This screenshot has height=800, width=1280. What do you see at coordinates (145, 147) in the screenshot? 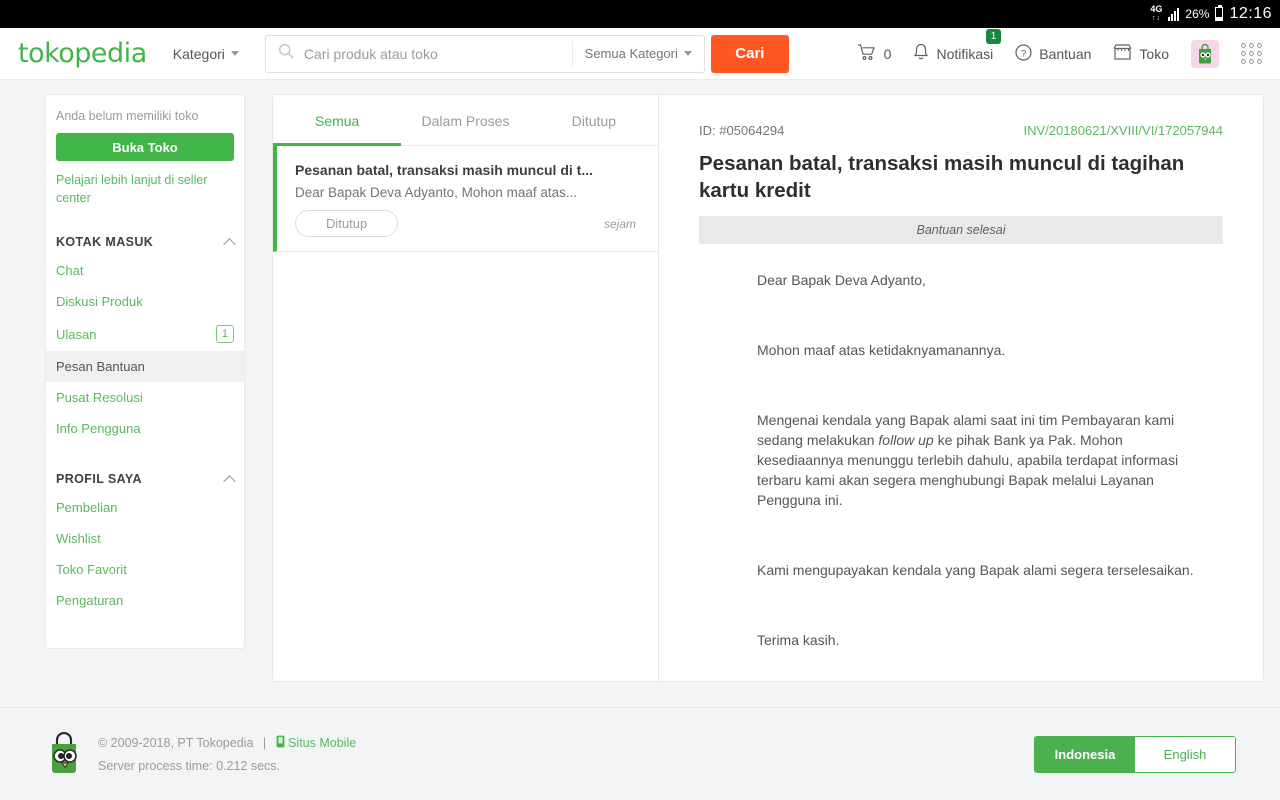
I see `buka-toko-button: Buka Toko` at bounding box center [145, 147].